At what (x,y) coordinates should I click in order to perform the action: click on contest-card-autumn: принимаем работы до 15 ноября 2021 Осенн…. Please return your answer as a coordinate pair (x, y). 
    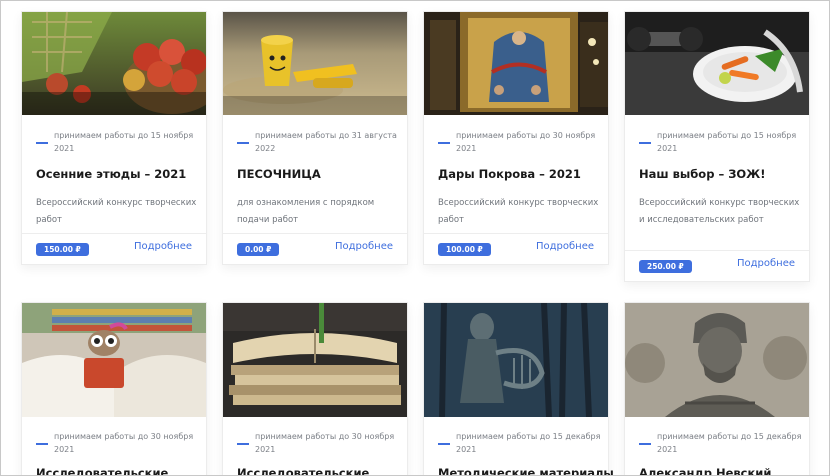
    Looking at the image, I should click on (114, 138).